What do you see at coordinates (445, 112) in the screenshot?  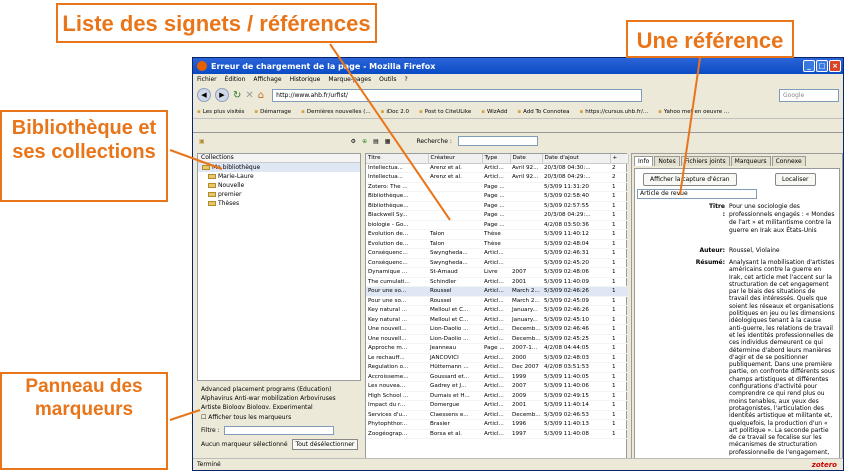 I see `bookmark-item: Post to CiteULike` at bounding box center [445, 112].